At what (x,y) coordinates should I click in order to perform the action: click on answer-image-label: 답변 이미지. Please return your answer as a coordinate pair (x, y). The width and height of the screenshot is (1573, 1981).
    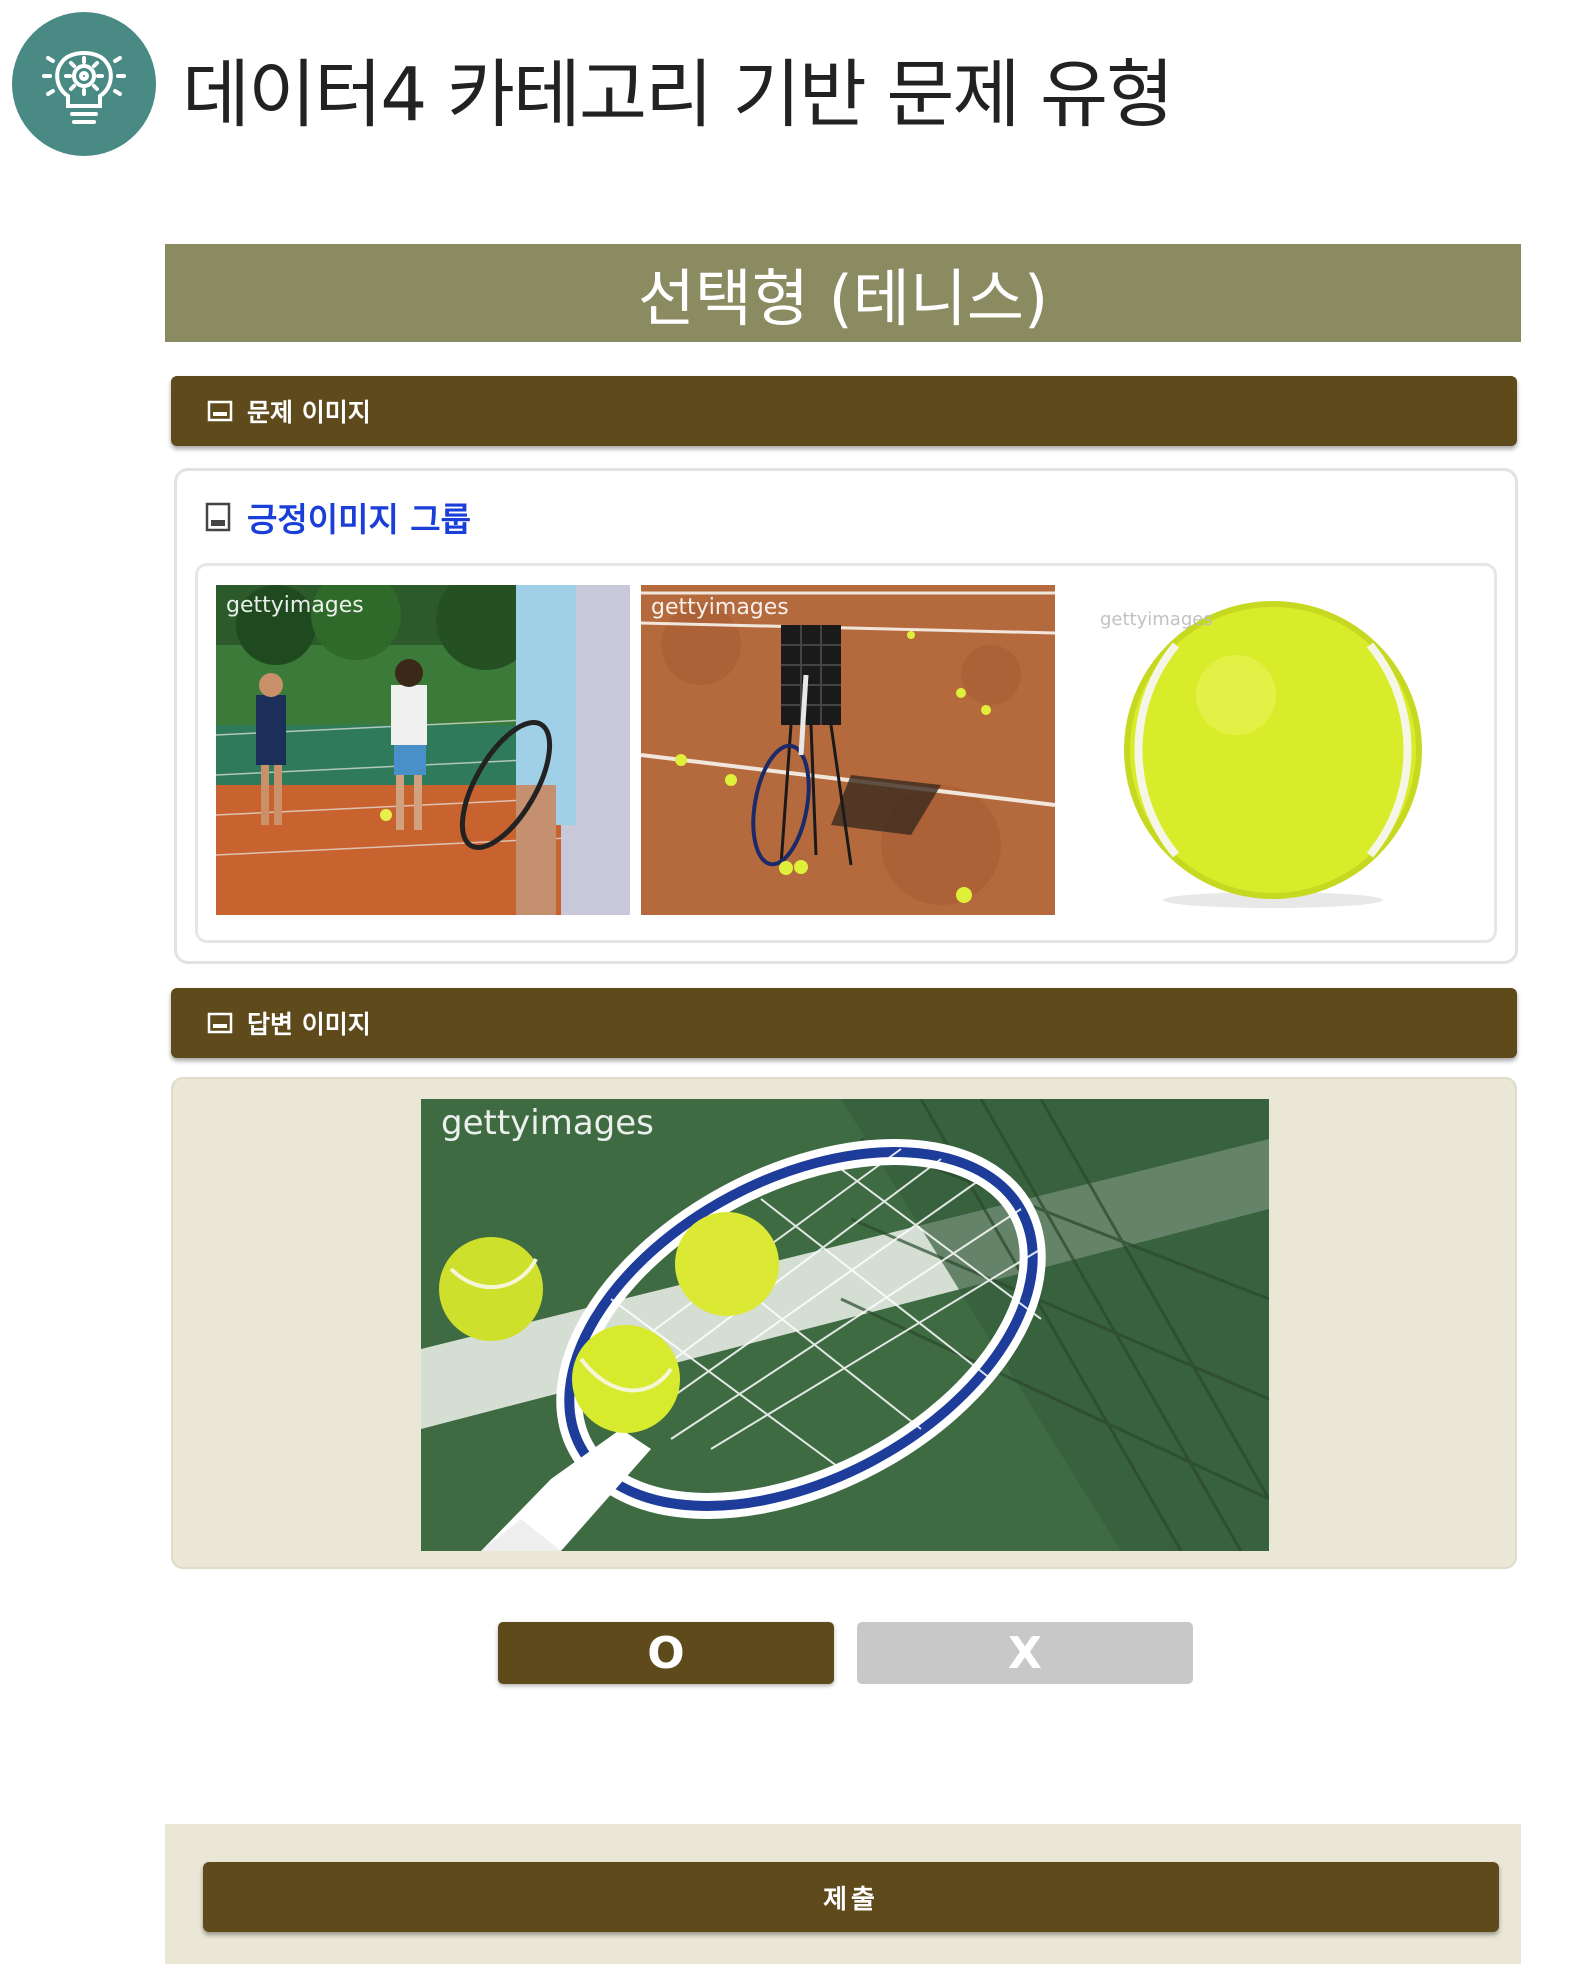
    Looking at the image, I should click on (309, 1024).